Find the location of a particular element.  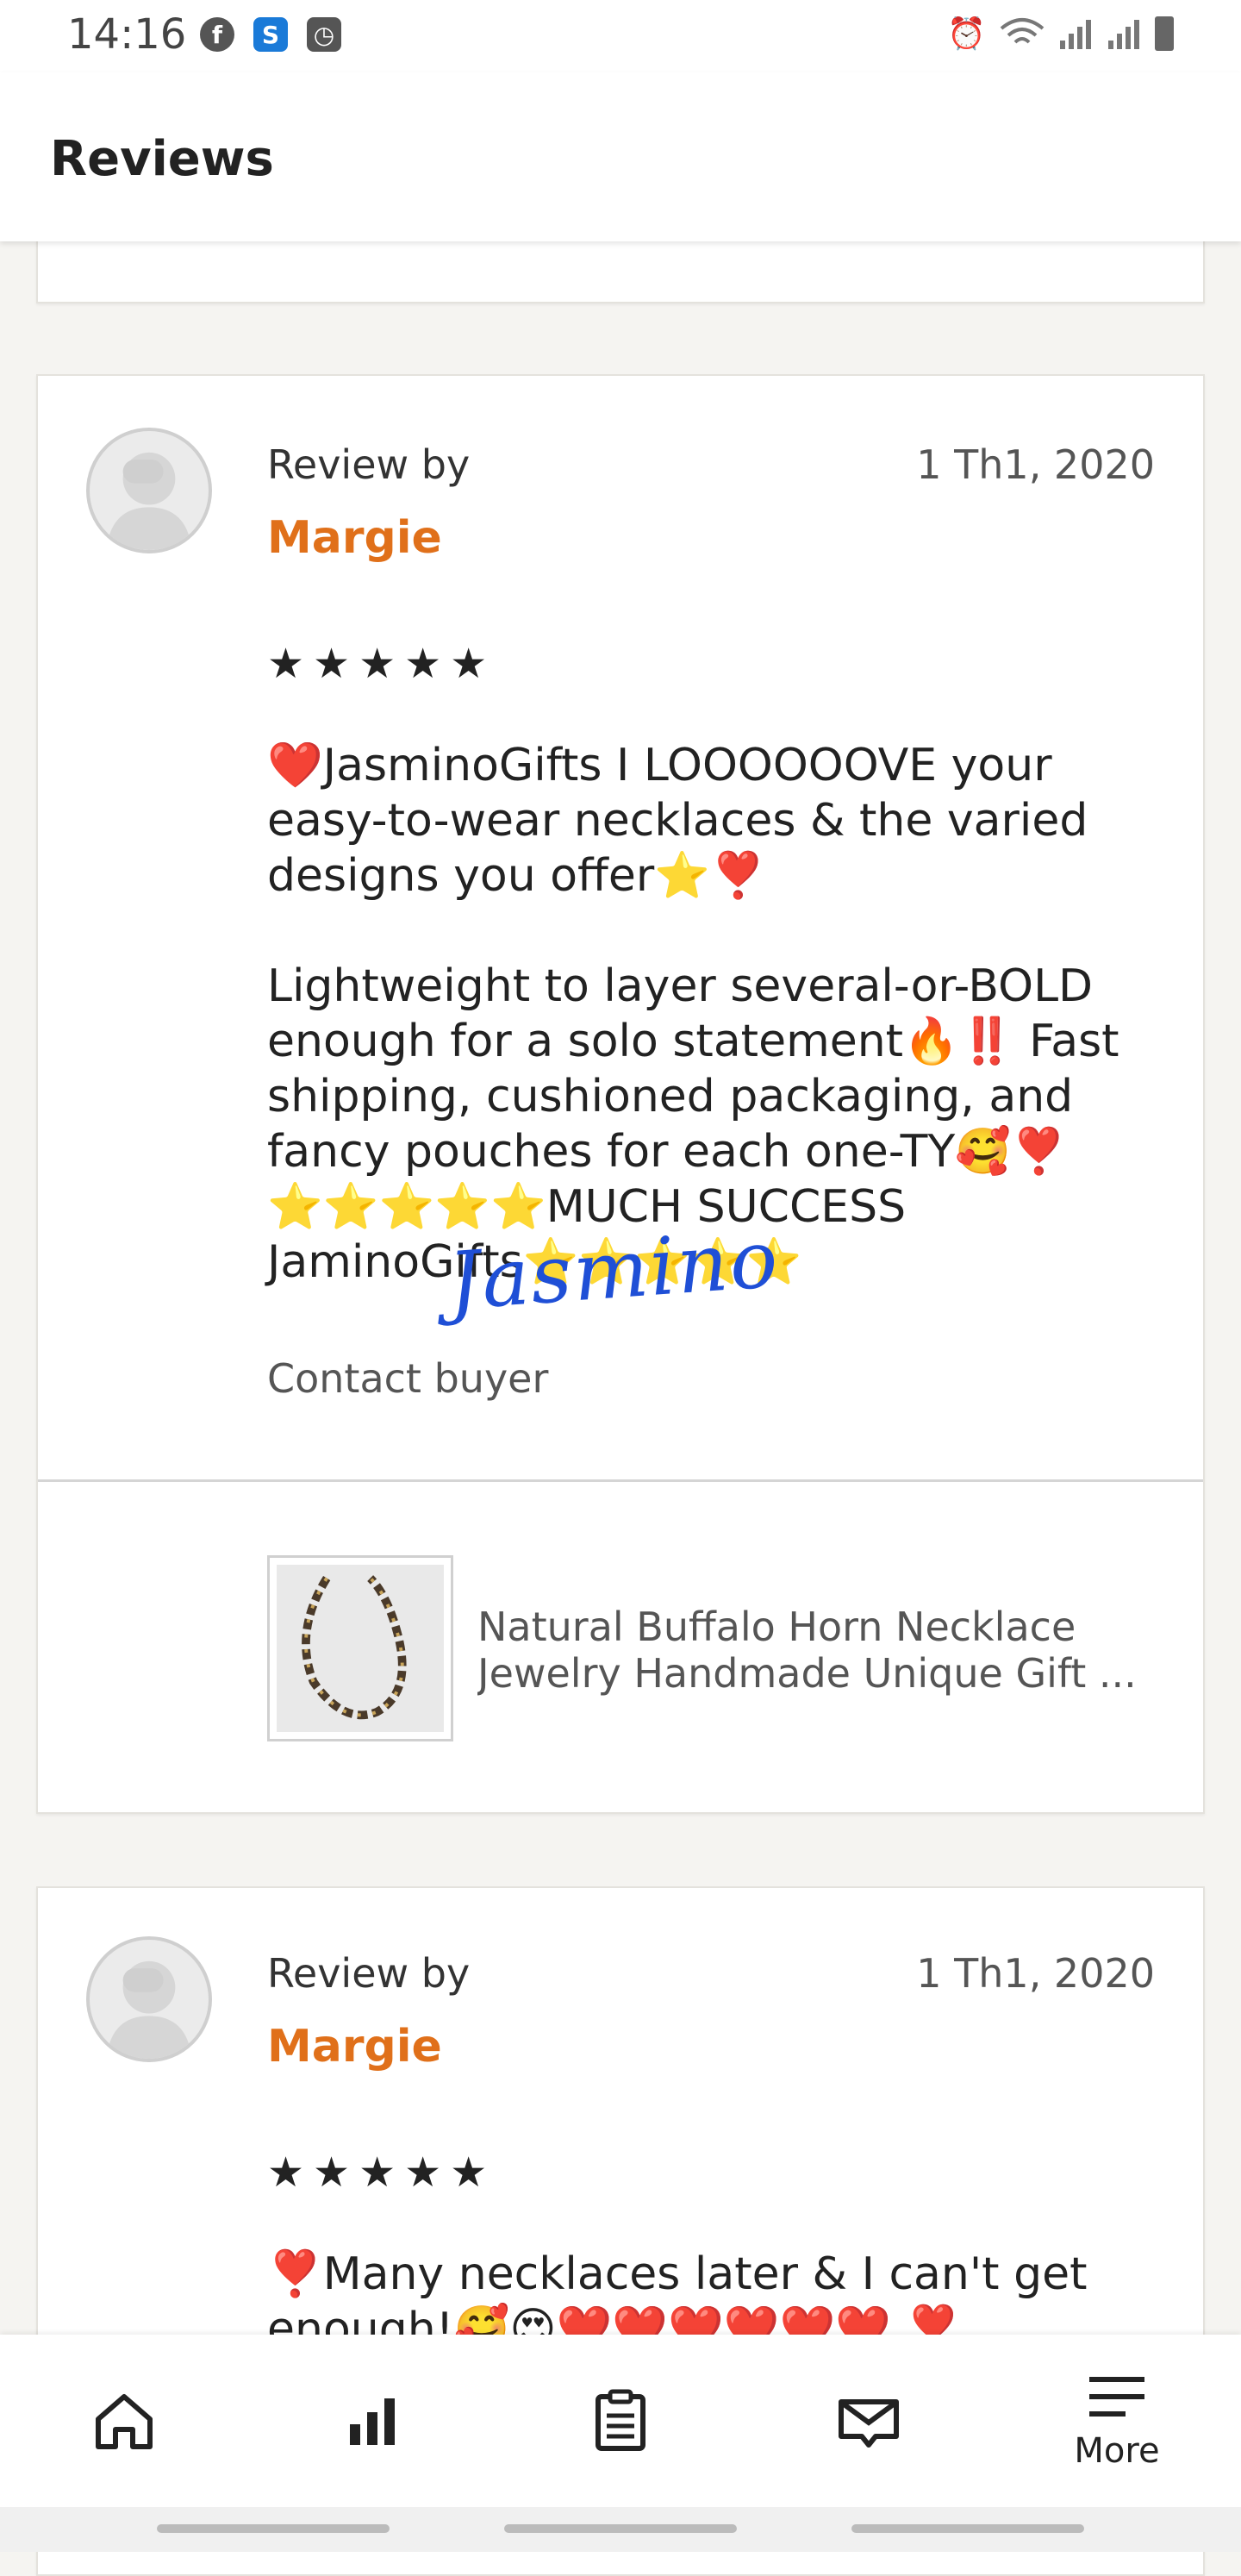

gesture-bar is located at coordinates (620, 2529).